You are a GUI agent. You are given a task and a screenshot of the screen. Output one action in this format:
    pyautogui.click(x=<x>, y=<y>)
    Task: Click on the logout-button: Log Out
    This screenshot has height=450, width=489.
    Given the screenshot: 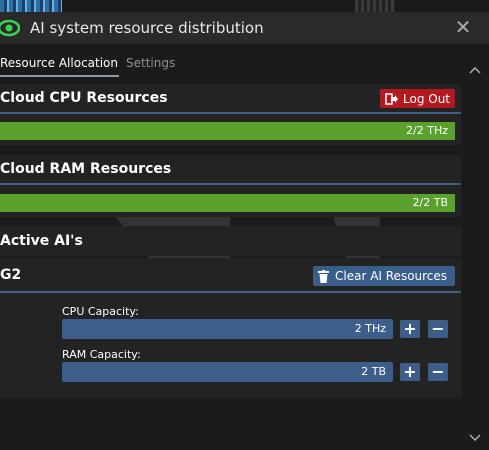 What is the action you would take?
    pyautogui.click(x=417, y=98)
    